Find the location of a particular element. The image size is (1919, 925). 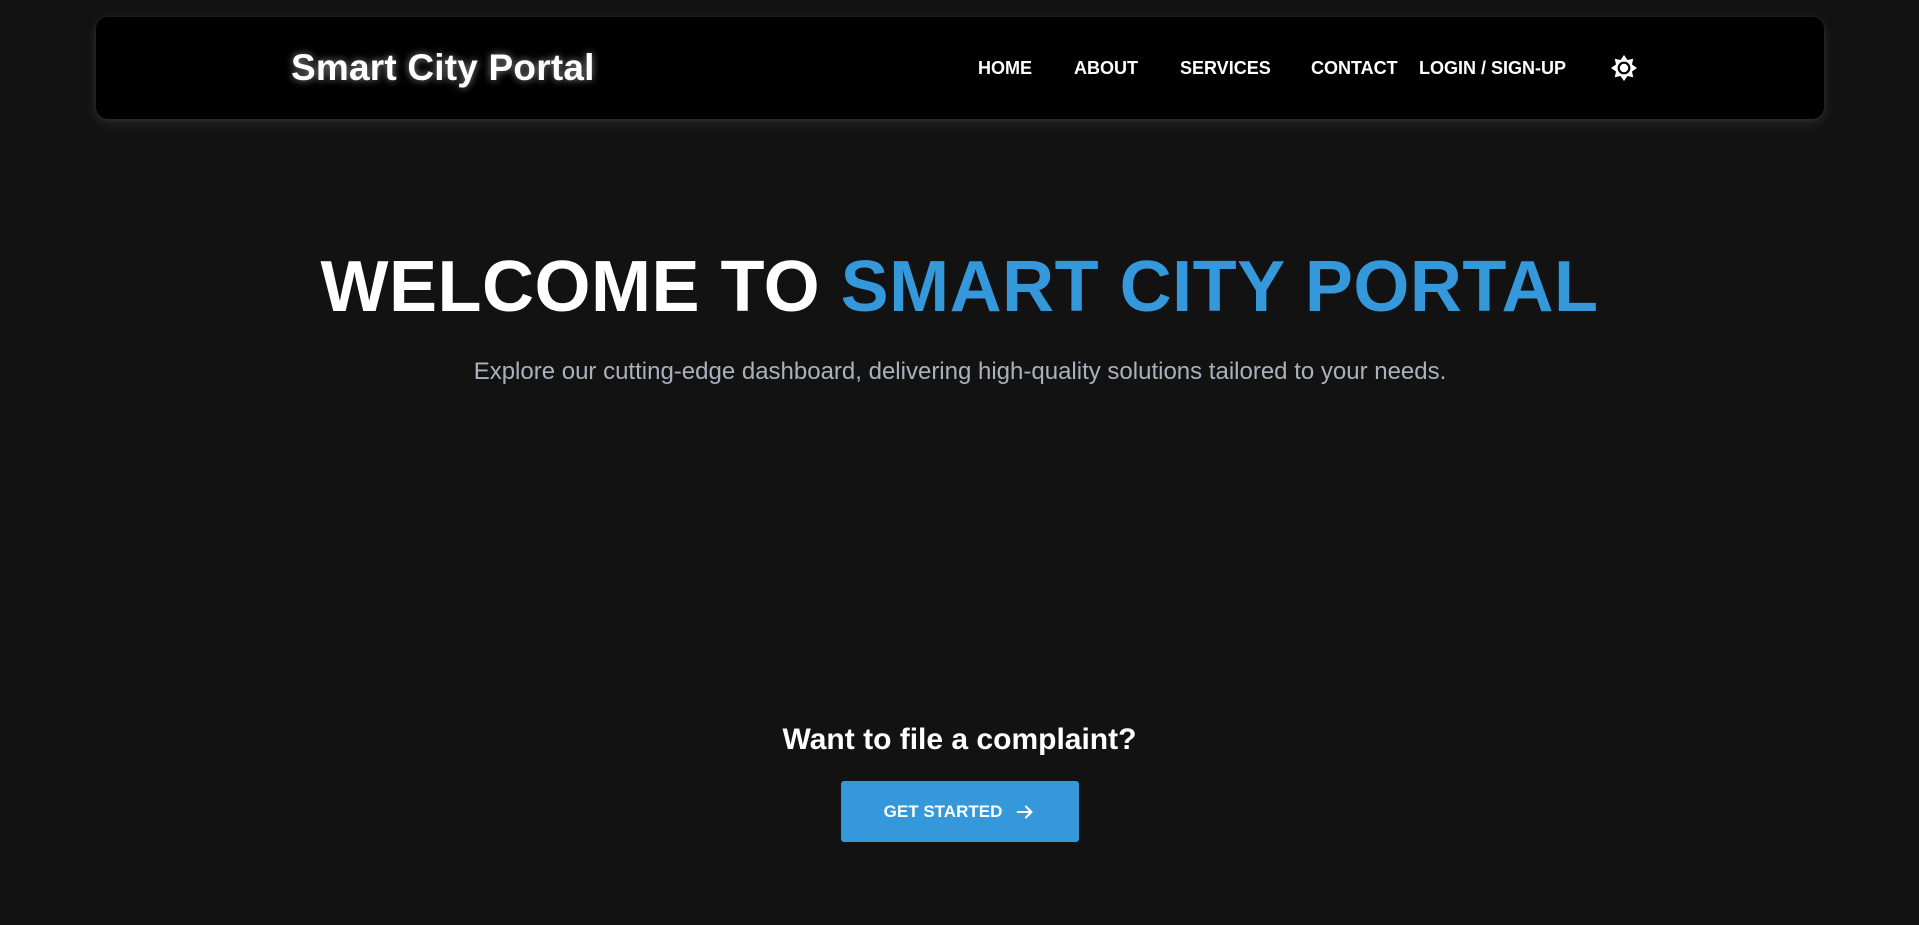

get-started-button: GET STARTED is located at coordinates (960, 811).